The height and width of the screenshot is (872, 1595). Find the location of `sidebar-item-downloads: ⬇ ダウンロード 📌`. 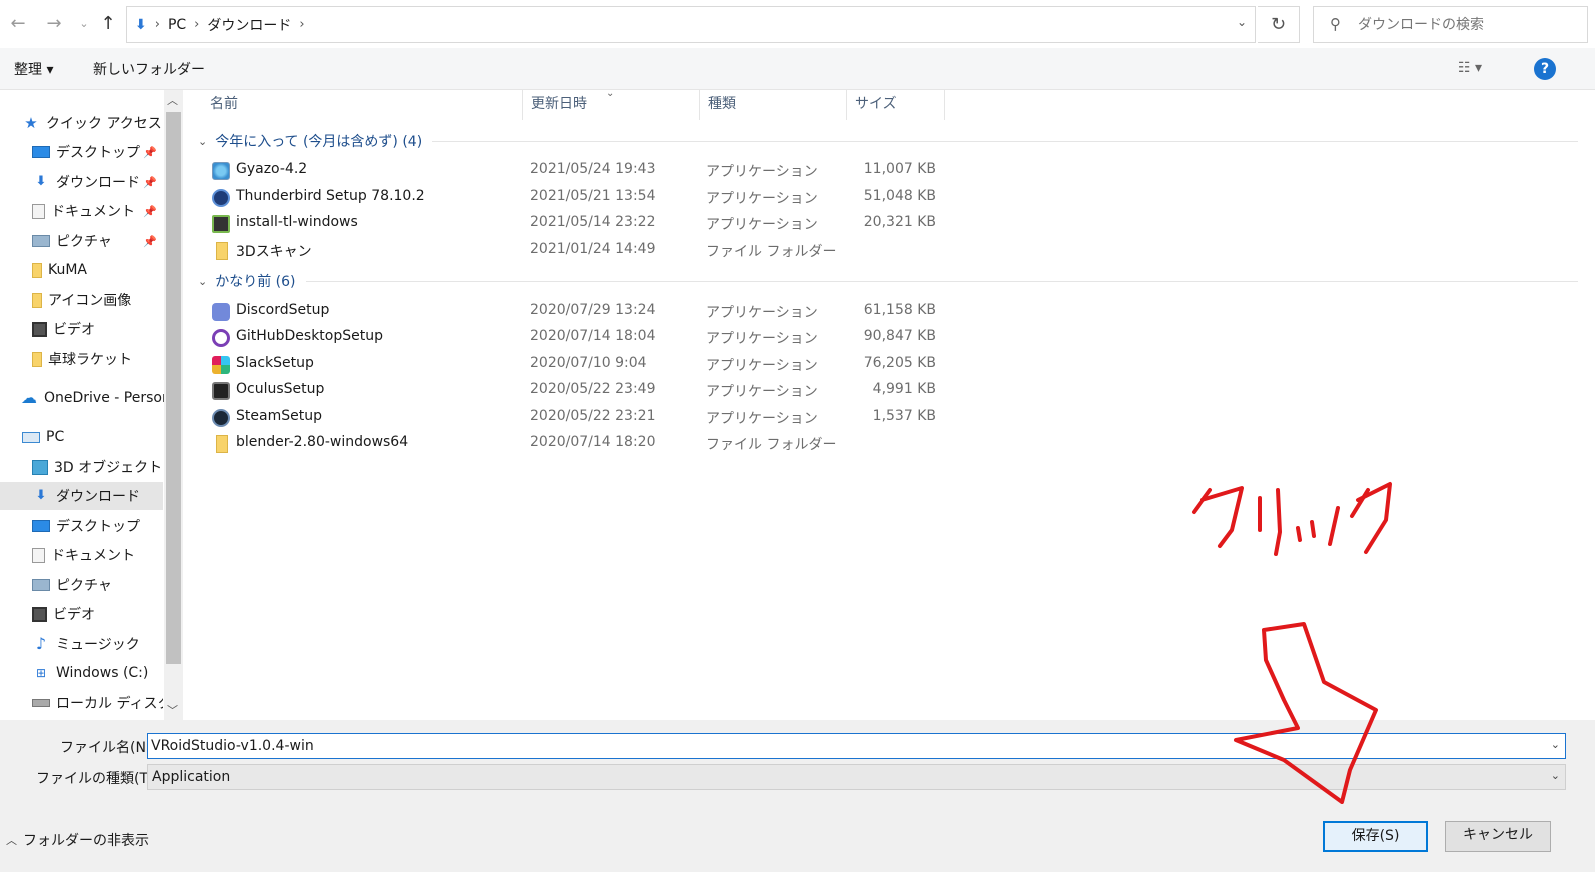

sidebar-item-downloads: ⬇ ダウンロード 📌 is located at coordinates (97, 182).